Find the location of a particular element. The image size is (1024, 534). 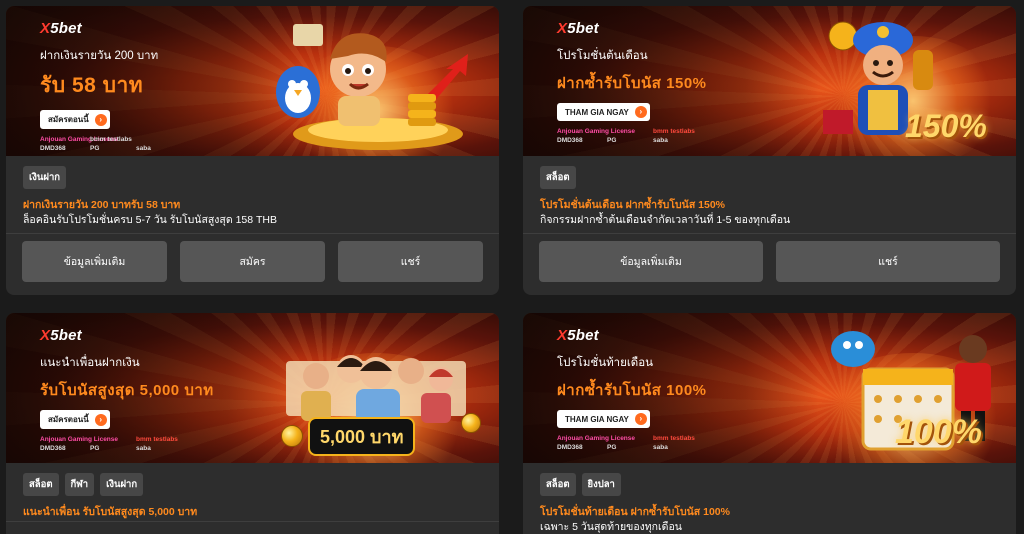

tag-list: เงินฝาก is located at coordinates (45, 177).